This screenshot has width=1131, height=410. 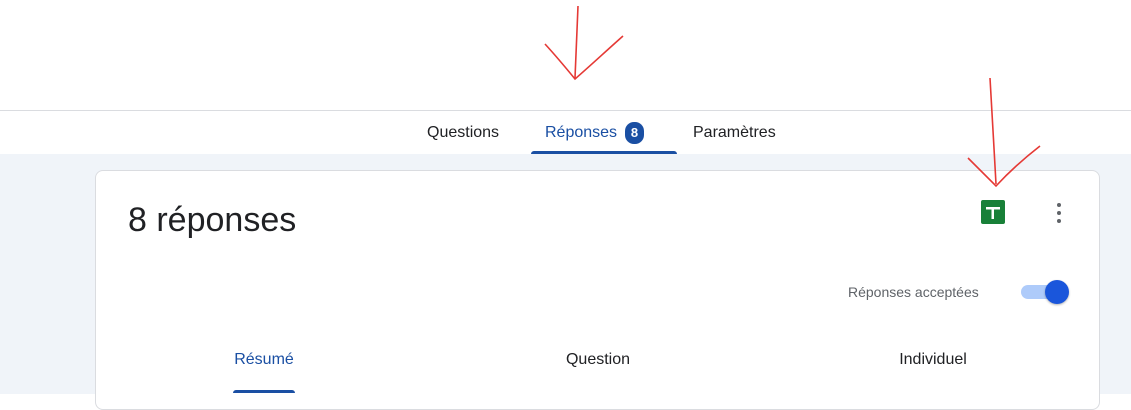 What do you see at coordinates (581, 132) in the screenshot?
I see `tab-responses-label: Réponses` at bounding box center [581, 132].